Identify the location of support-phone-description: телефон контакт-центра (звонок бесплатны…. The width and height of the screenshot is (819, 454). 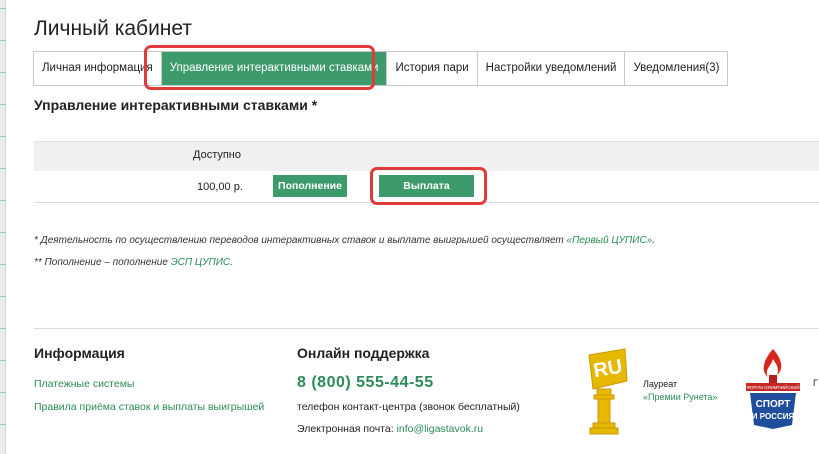
(408, 407).